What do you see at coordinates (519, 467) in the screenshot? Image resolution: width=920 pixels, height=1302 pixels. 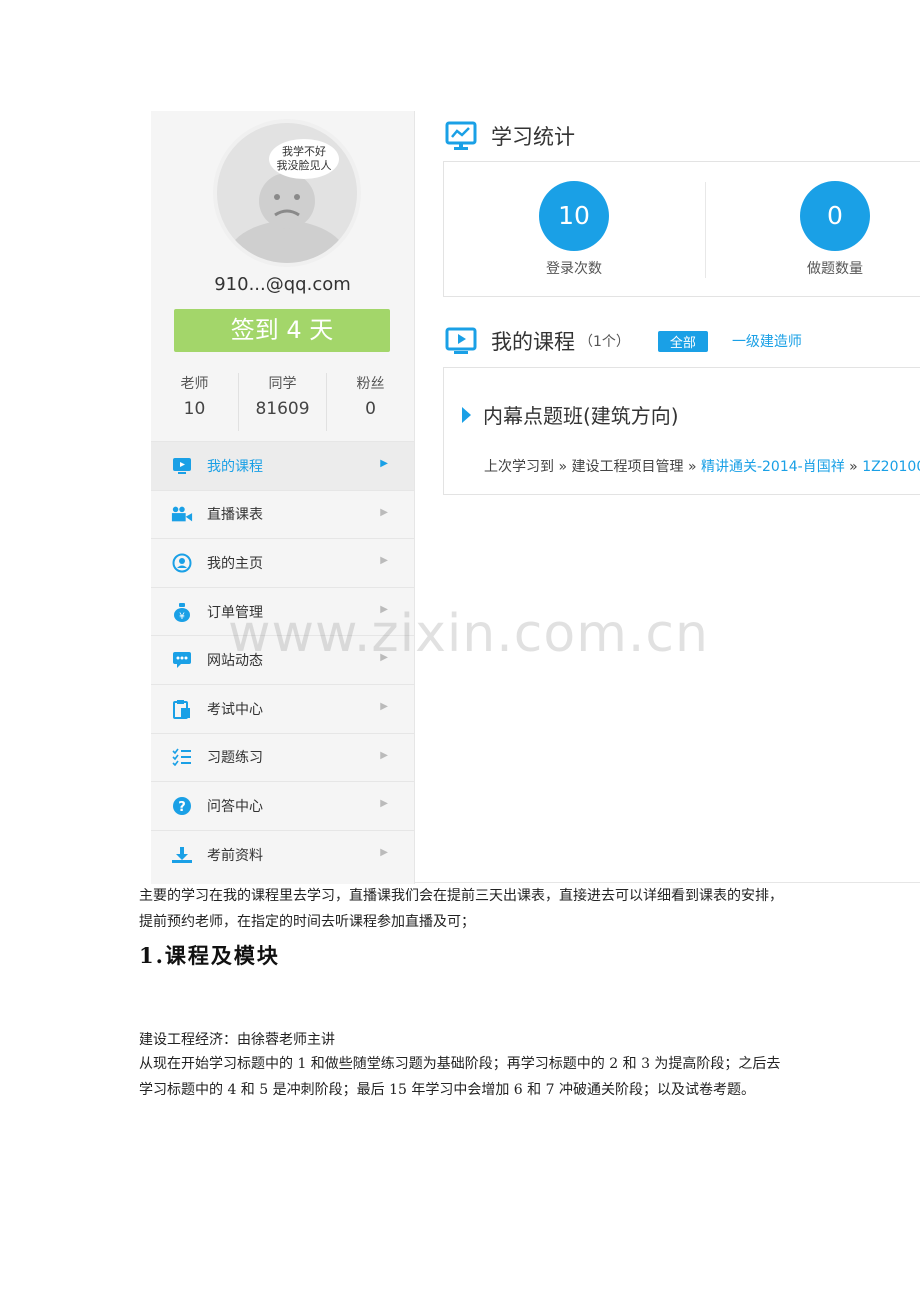 I see `last-studied-prefix: 上次学习到` at bounding box center [519, 467].